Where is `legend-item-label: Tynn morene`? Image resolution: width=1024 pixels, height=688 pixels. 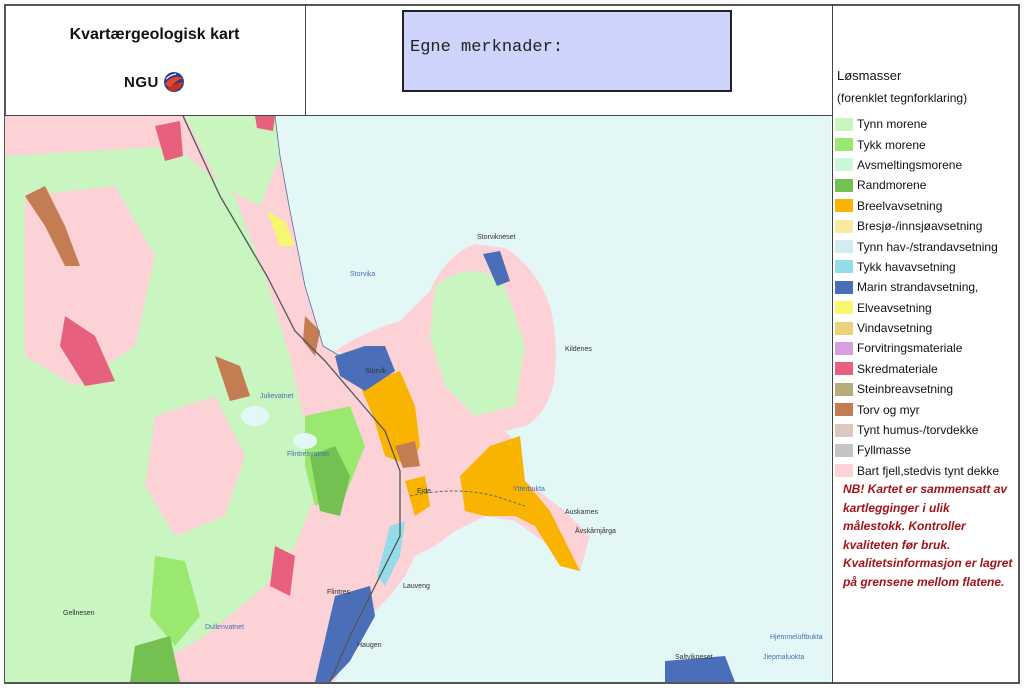 legend-item-label: Tynn morene is located at coordinates (892, 124).